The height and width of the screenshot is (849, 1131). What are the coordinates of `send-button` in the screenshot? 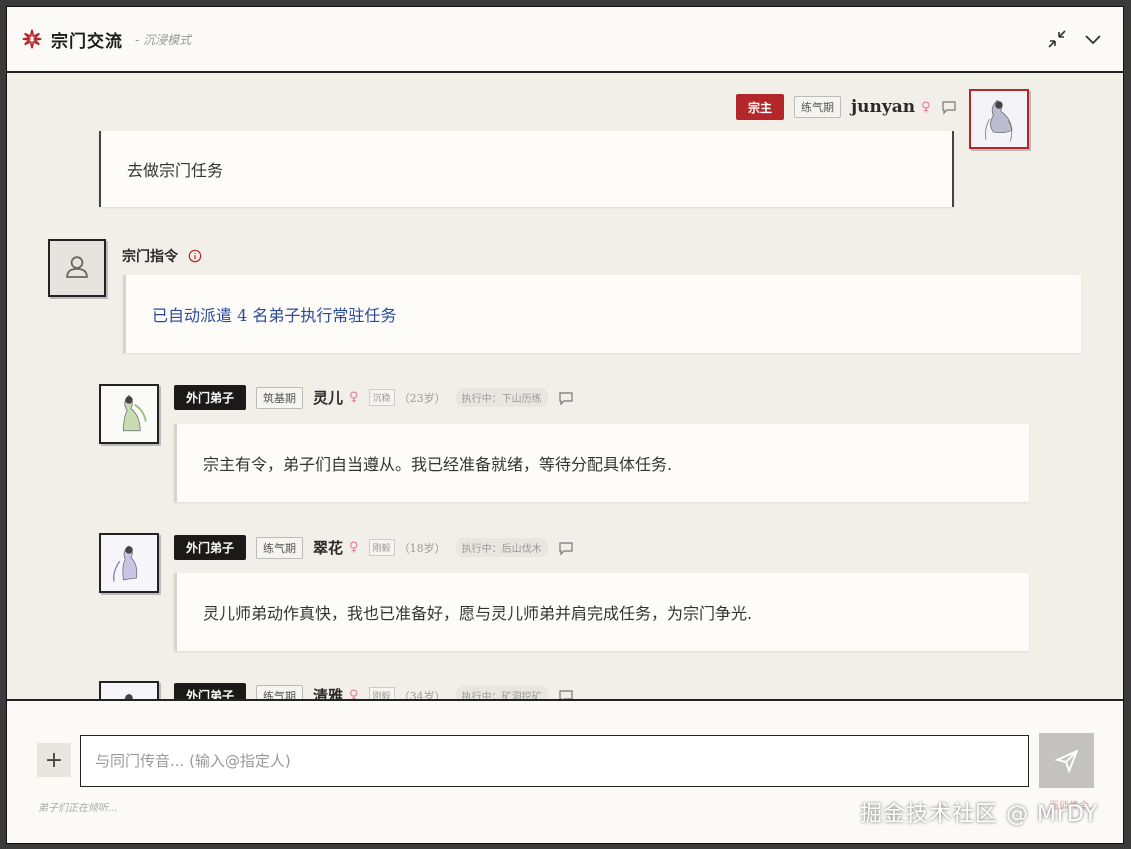 It's located at (1066, 760).